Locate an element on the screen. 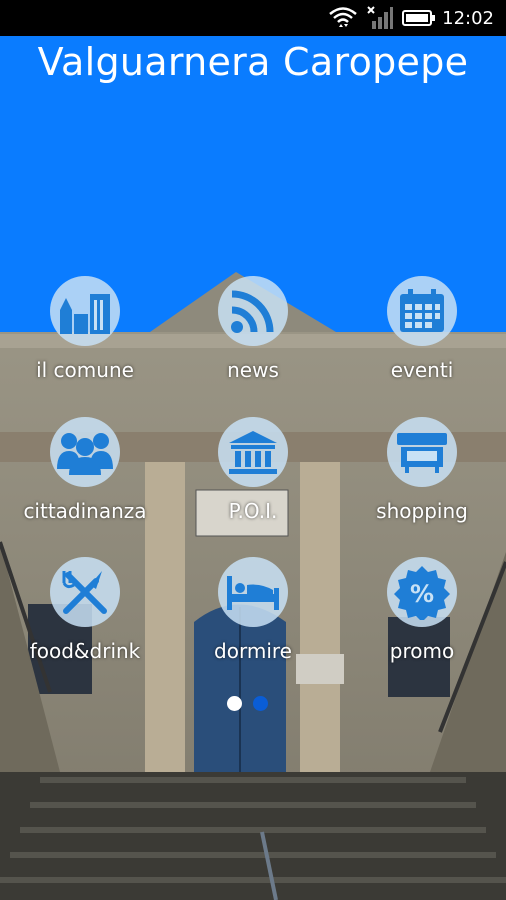 The width and height of the screenshot is (506, 900). menu-item-eventi: eventi is located at coordinates (422, 329).